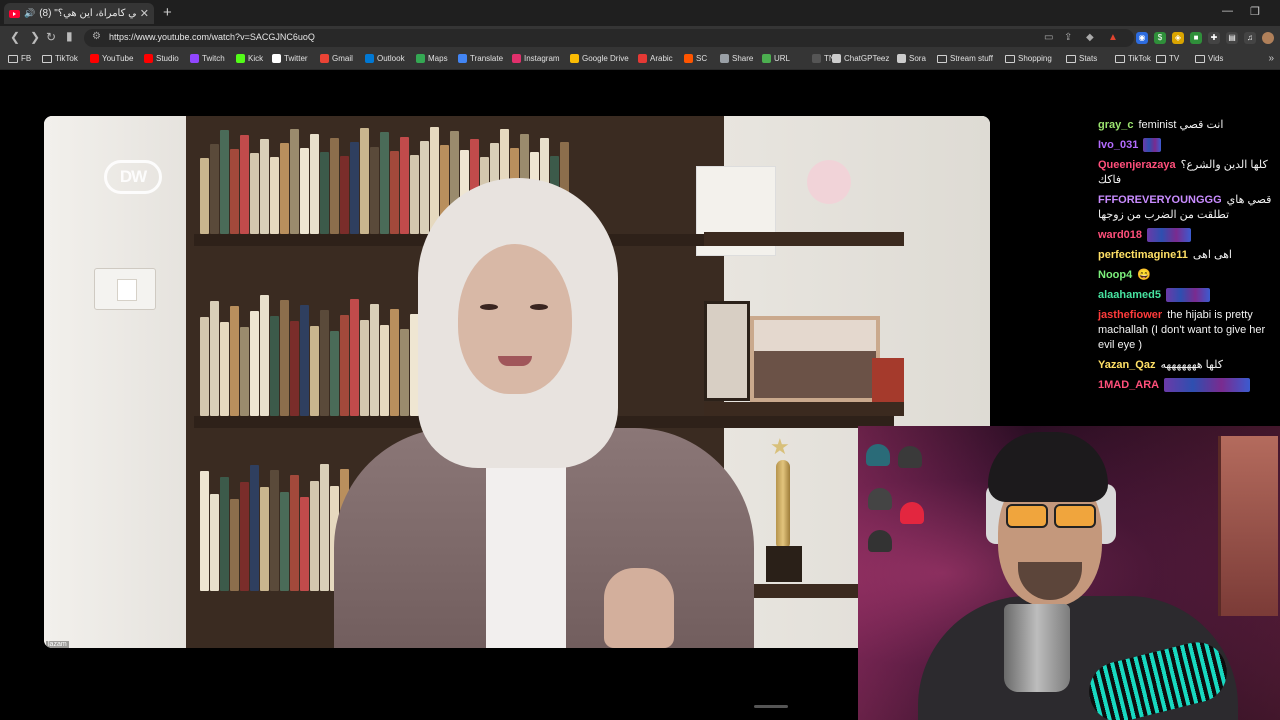 The image size is (1280, 720). What do you see at coordinates (599, 58) in the screenshot?
I see `bookmark-google-drive: Google Drive` at bounding box center [599, 58].